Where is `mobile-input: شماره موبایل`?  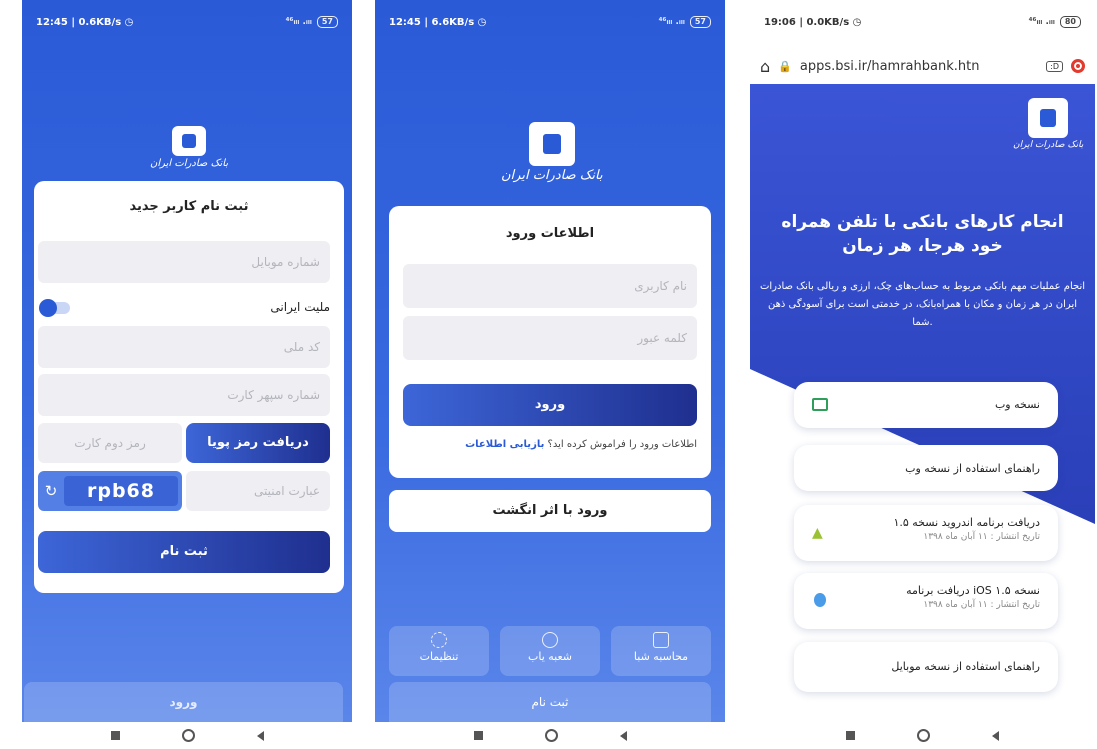
mobile-input: شماره موبایل is located at coordinates (184, 262).